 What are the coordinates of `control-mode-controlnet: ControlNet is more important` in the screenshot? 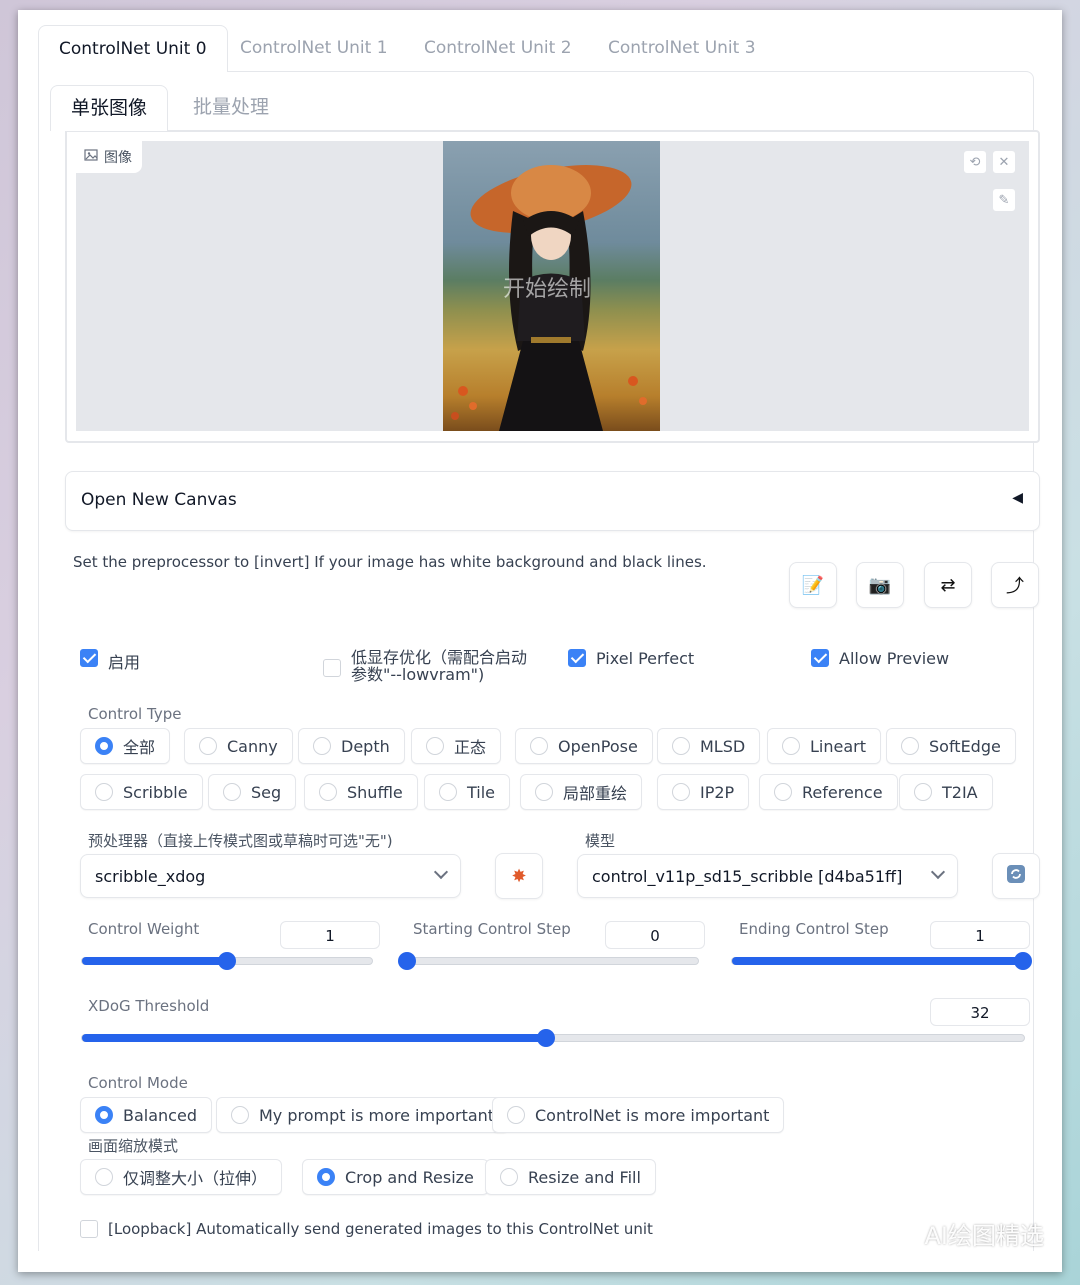 It's located at (638, 1115).